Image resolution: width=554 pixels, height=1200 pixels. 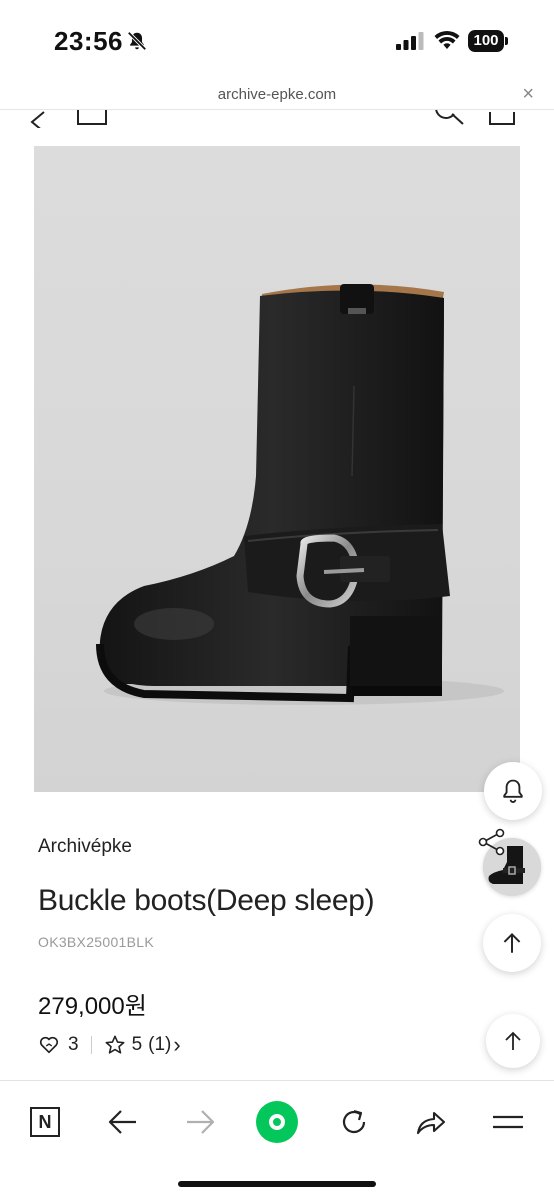 I want to click on product-price: 279,000원, so click(x=92, y=1006).